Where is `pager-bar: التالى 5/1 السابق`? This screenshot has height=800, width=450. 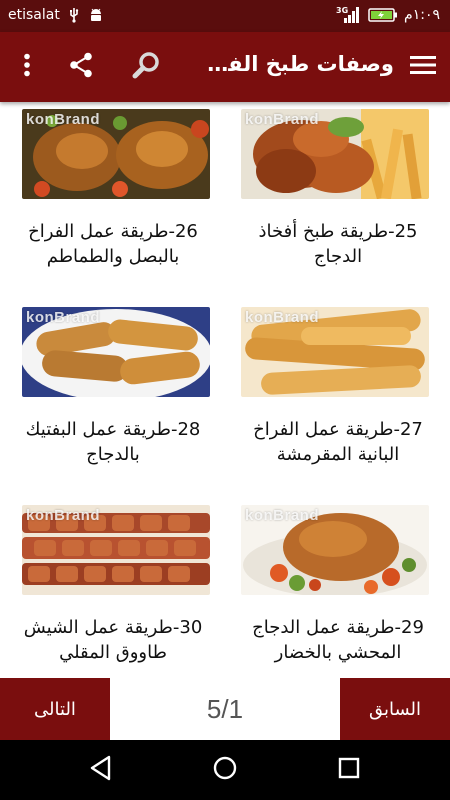 pager-bar: التالى 5/1 السابق is located at coordinates (225, 709).